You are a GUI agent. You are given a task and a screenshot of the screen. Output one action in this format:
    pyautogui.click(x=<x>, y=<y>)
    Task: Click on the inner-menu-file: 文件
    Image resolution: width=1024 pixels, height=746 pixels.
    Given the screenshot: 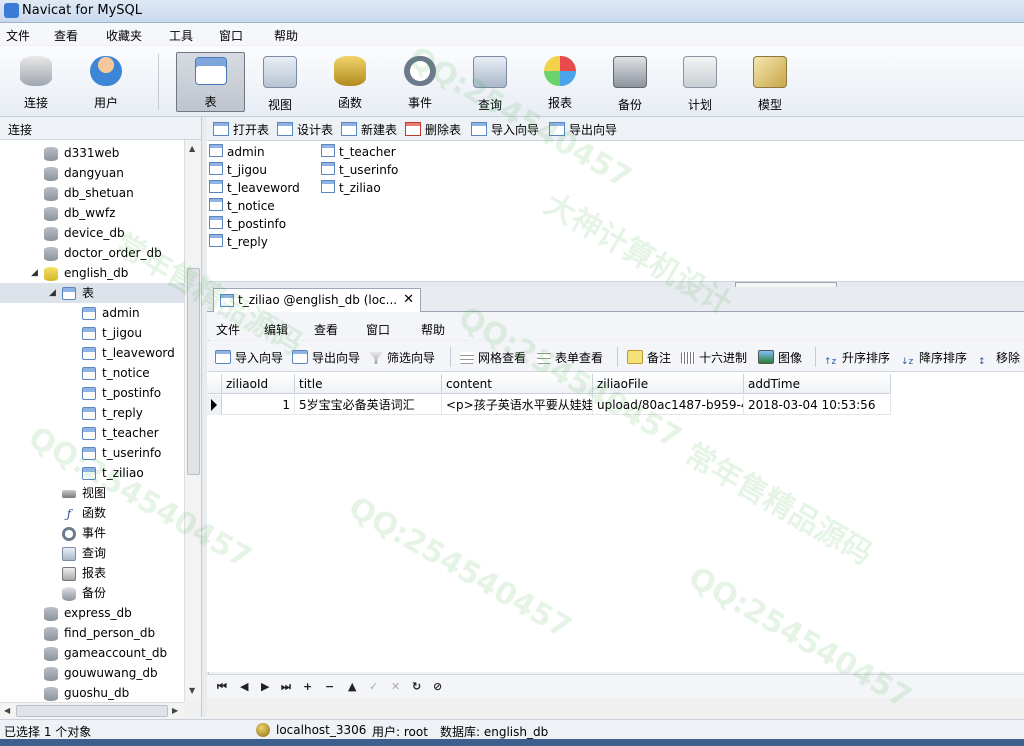 What is the action you would take?
    pyautogui.click(x=228, y=329)
    